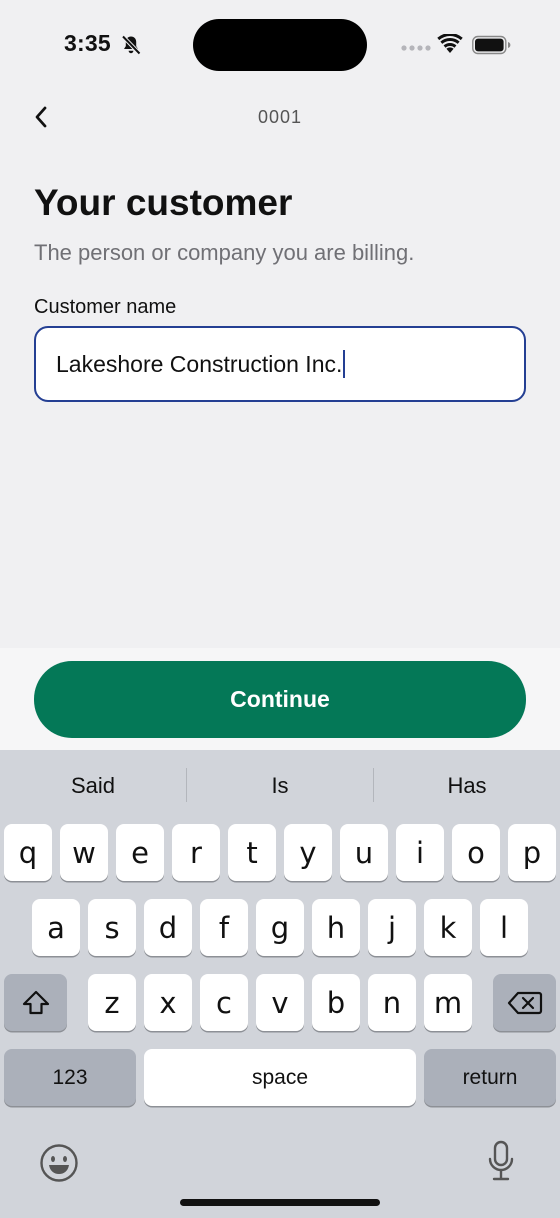  Describe the element at coordinates (224, 252) in the screenshot. I see `page-subtitle: The person or company you are billing.` at that location.